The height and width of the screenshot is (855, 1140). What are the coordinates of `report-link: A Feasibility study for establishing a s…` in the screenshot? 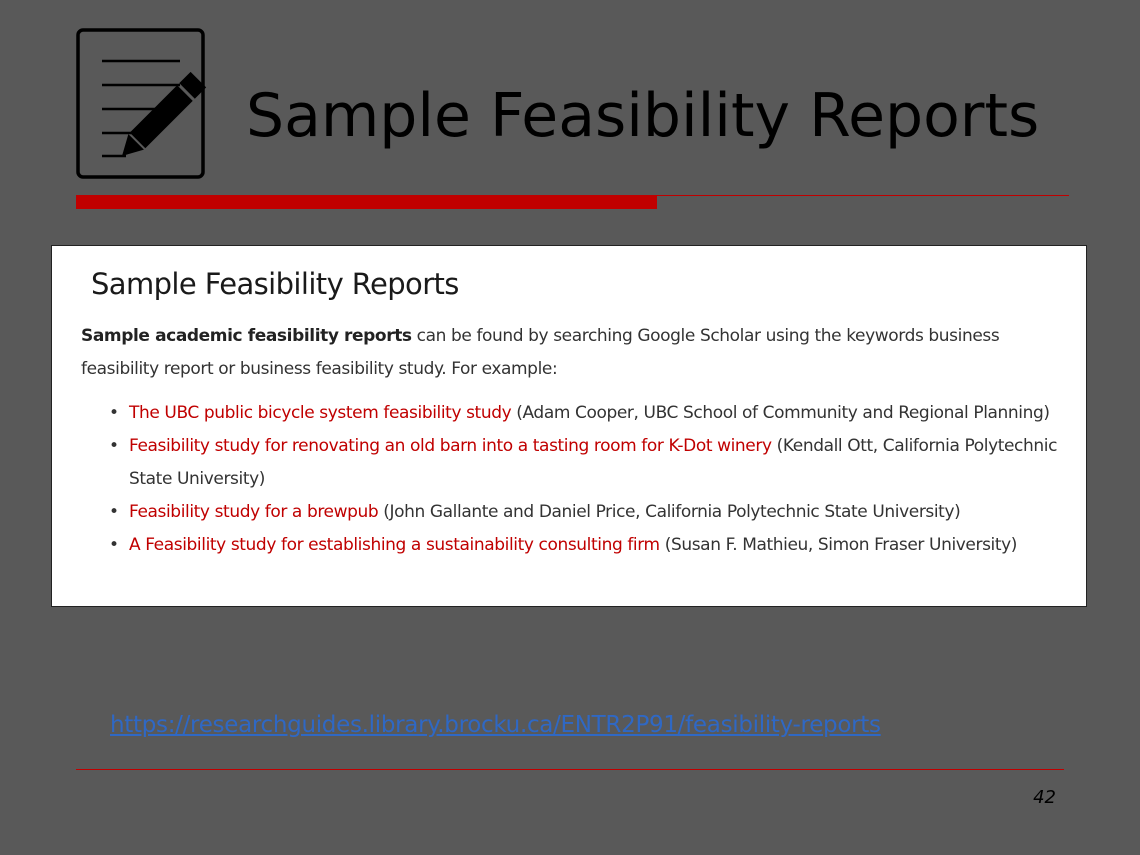 It's located at (394, 545).